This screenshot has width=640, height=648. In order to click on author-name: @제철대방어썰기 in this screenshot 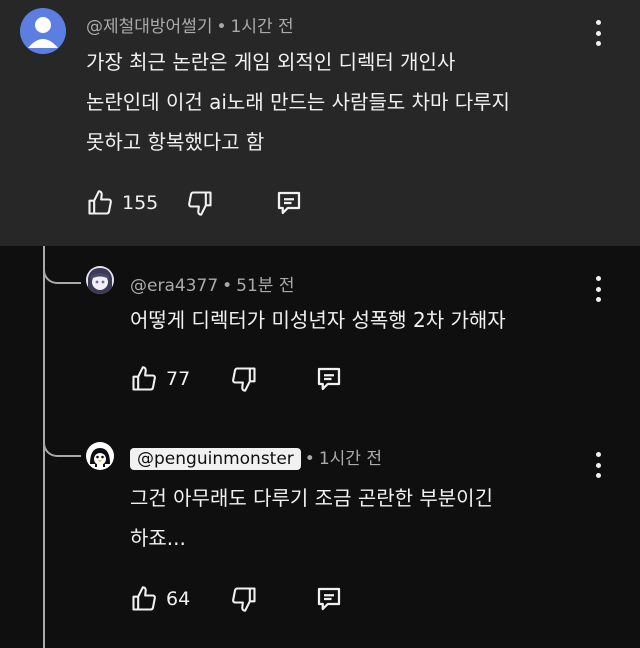, I will do `click(149, 27)`.